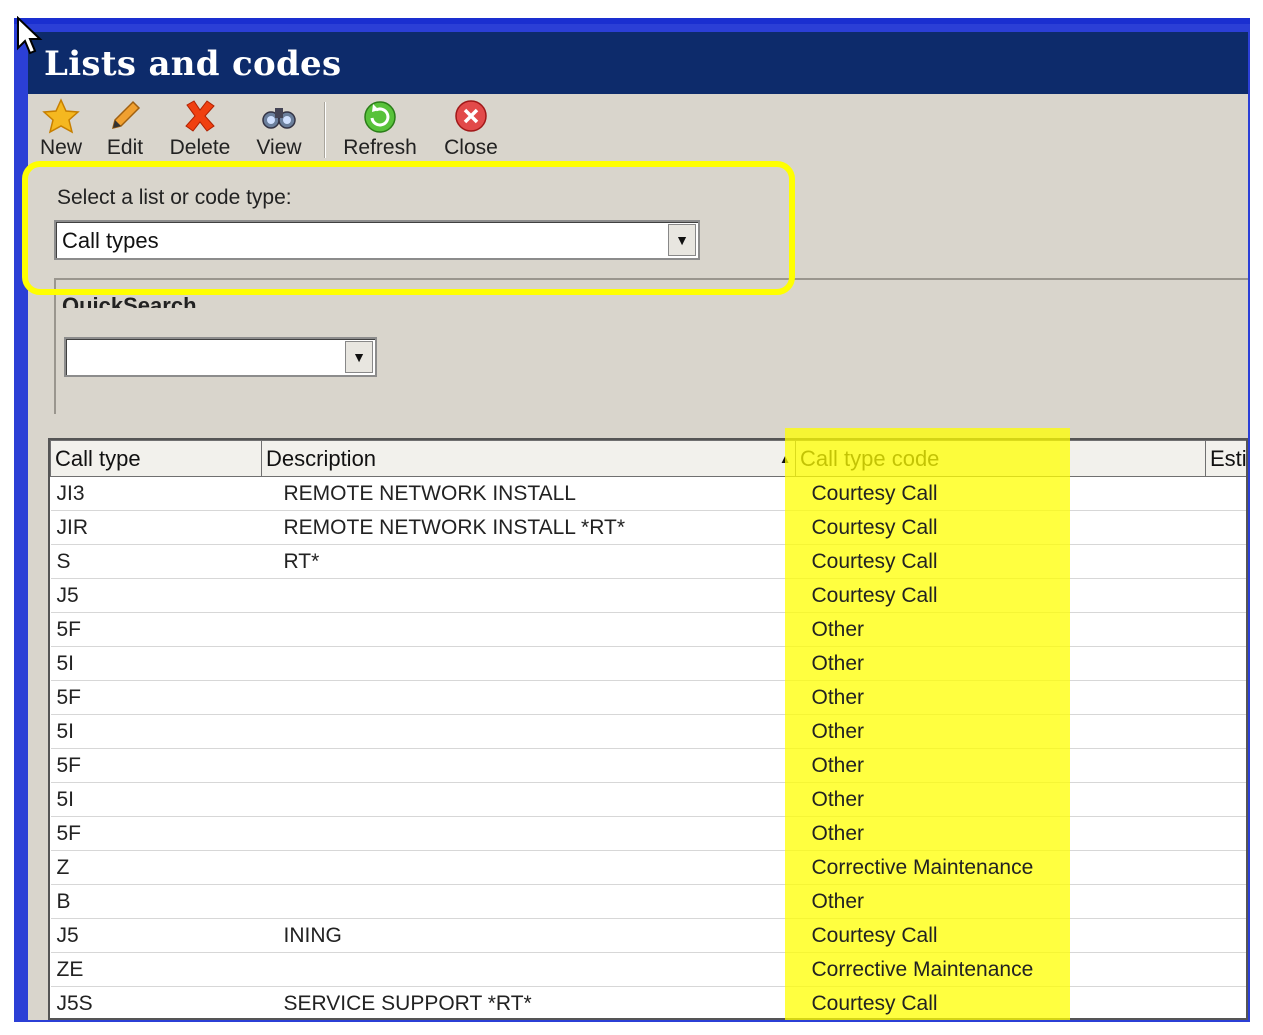  Describe the element at coordinates (528, 493) in the screenshot. I see `cell-description: REMOTE NETWORK INSTALL` at that location.